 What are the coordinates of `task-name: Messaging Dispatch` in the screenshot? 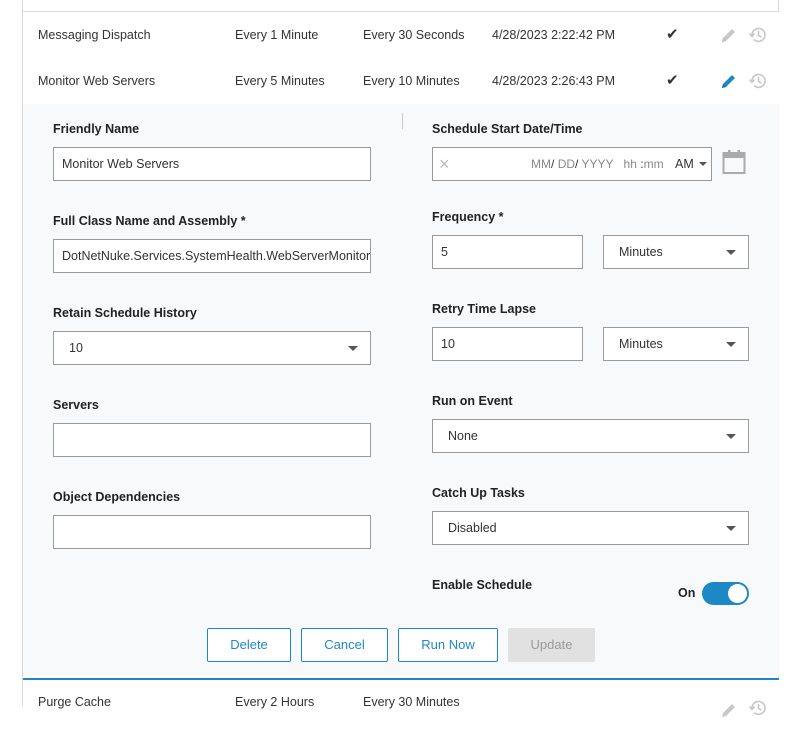 It's located at (94, 35).